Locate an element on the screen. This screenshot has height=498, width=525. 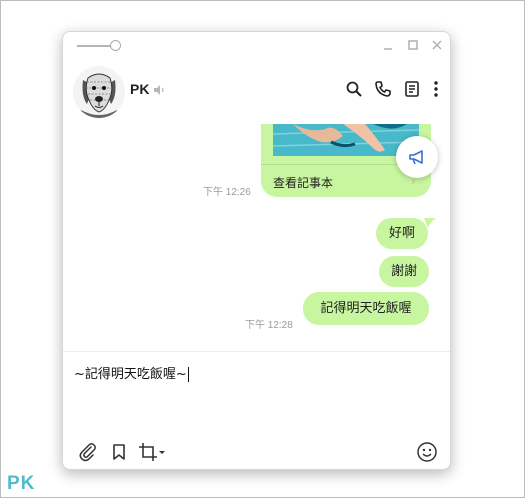
bubble-tail is located at coordinates (430, 223).